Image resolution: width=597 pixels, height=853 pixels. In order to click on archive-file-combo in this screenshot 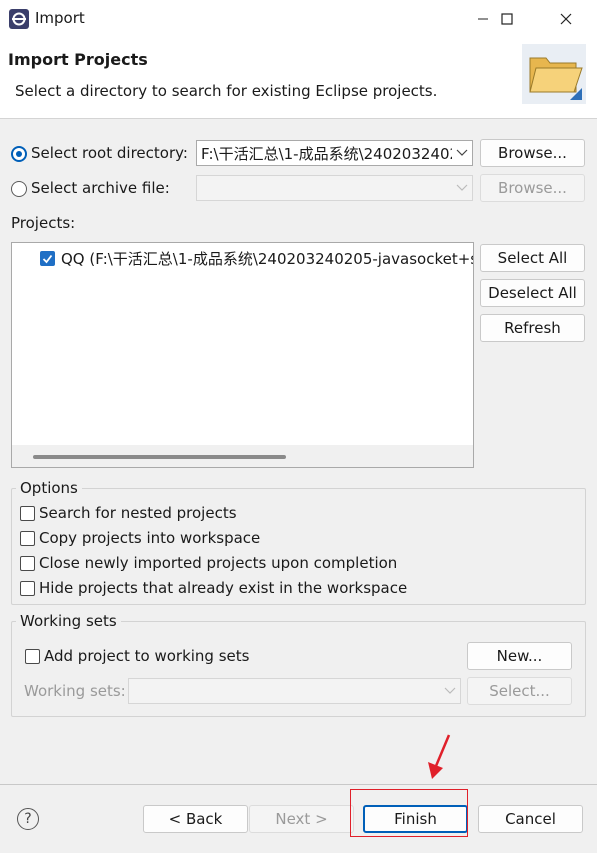, I will do `click(334, 188)`.